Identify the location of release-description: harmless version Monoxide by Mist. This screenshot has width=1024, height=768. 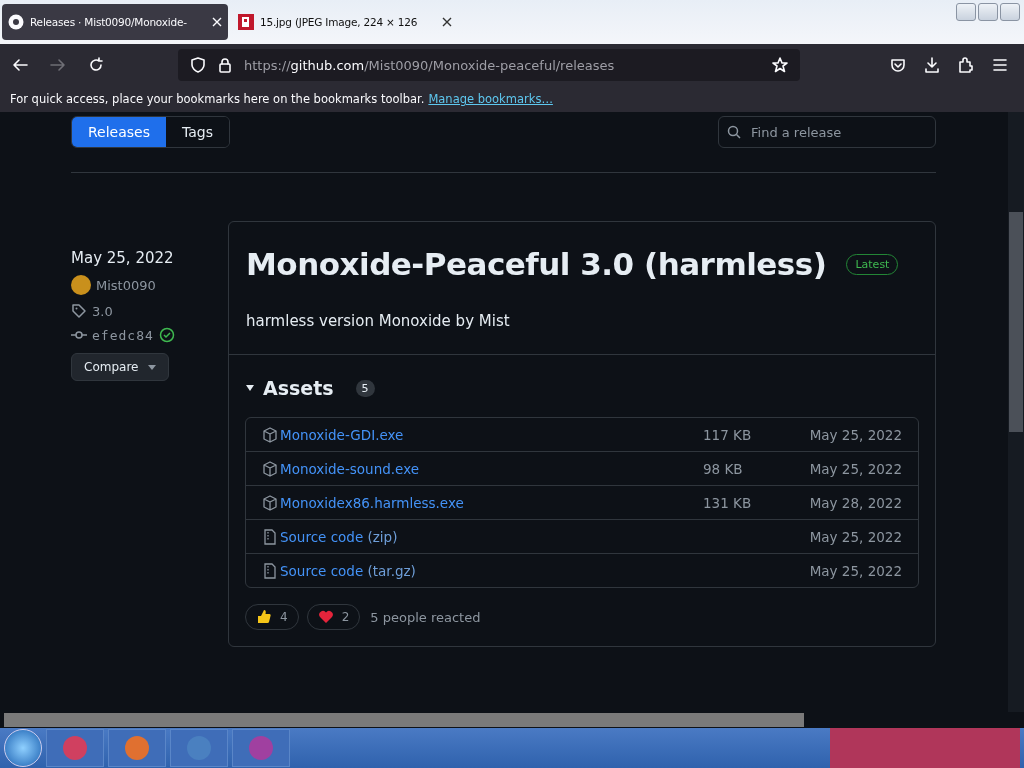
(378, 321).